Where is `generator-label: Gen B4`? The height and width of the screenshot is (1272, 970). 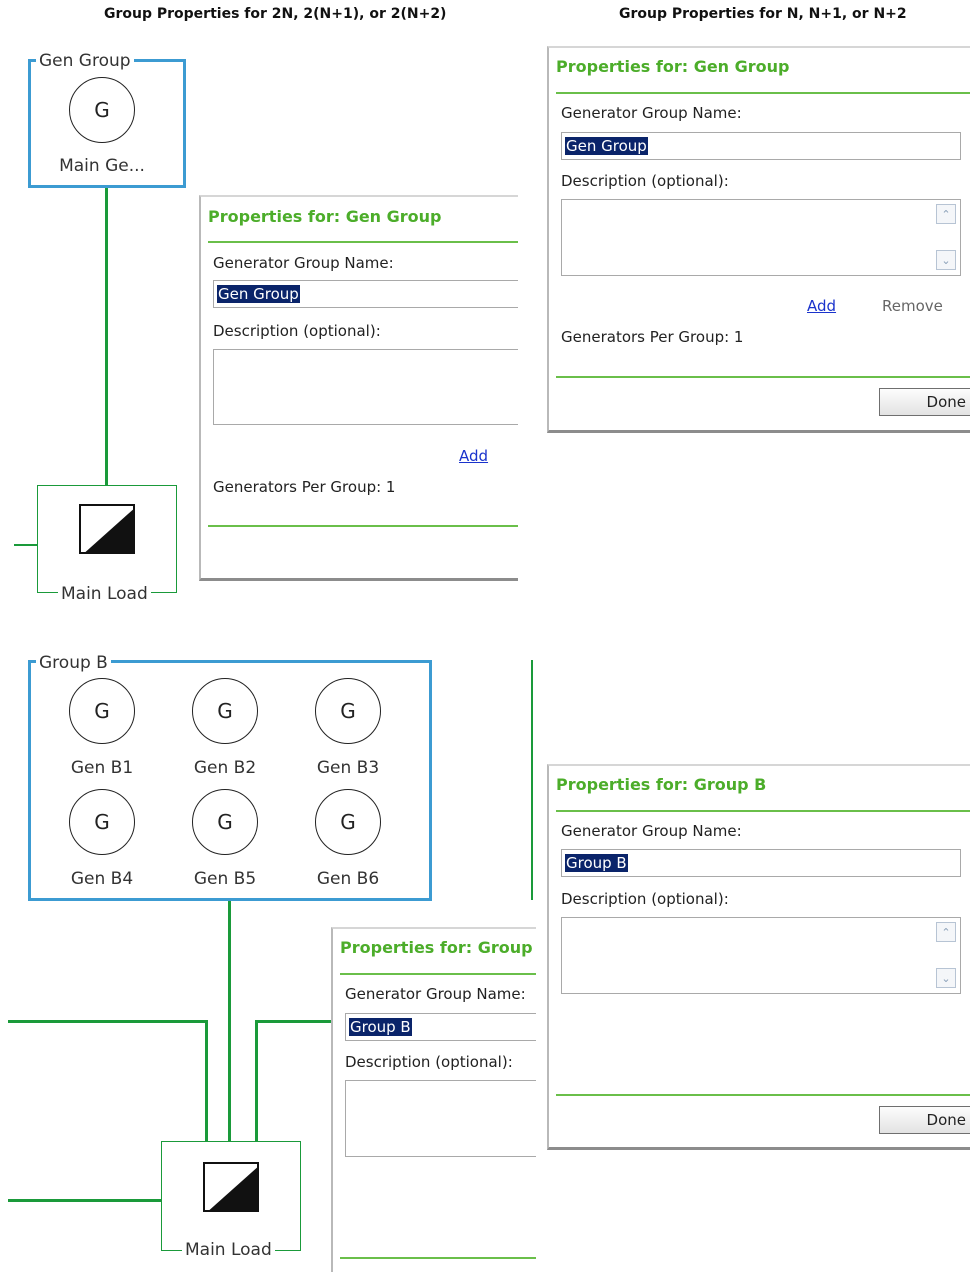
generator-label: Gen B4 is located at coordinates (102, 879).